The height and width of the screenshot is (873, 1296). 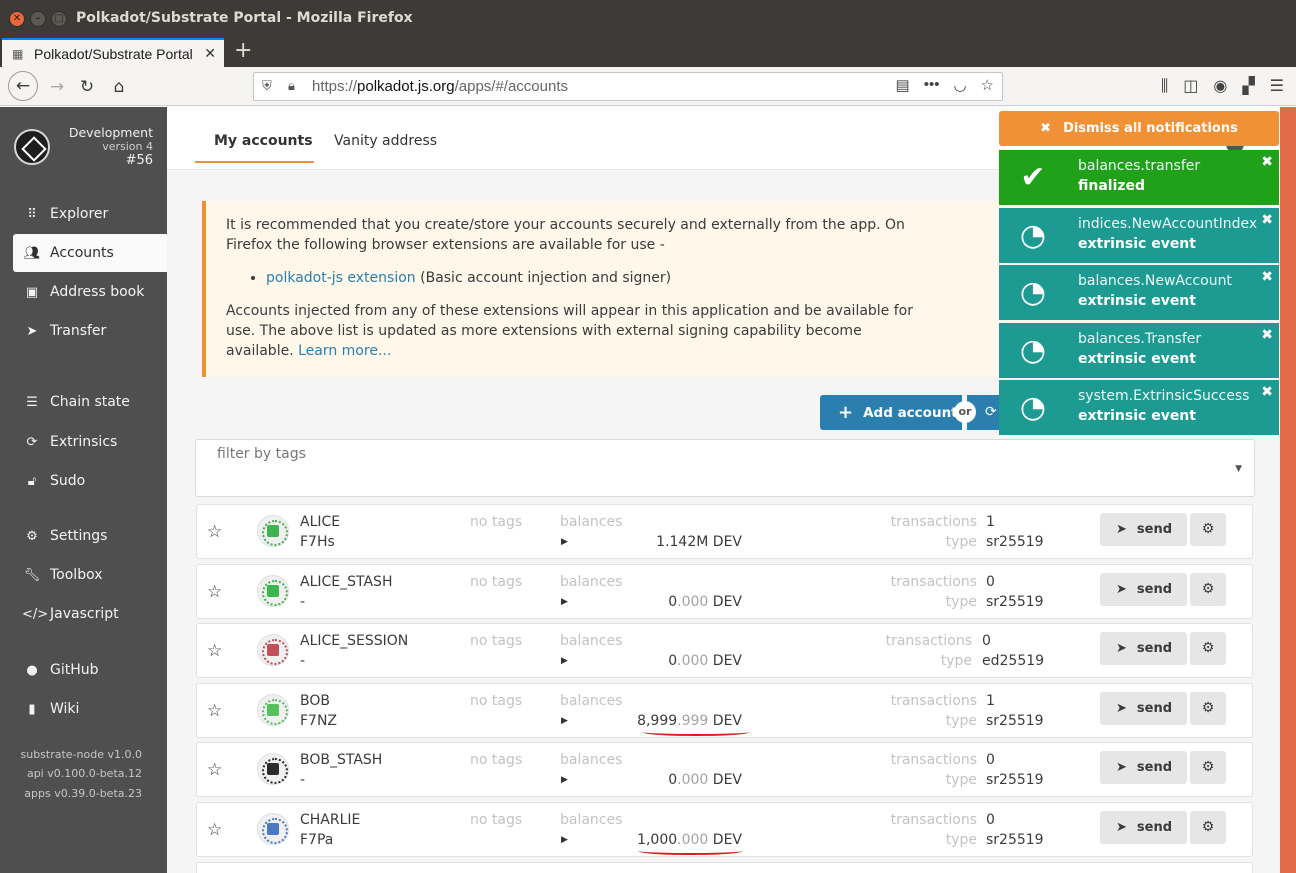 What do you see at coordinates (315, 701) in the screenshot?
I see `account-name: BOB` at bounding box center [315, 701].